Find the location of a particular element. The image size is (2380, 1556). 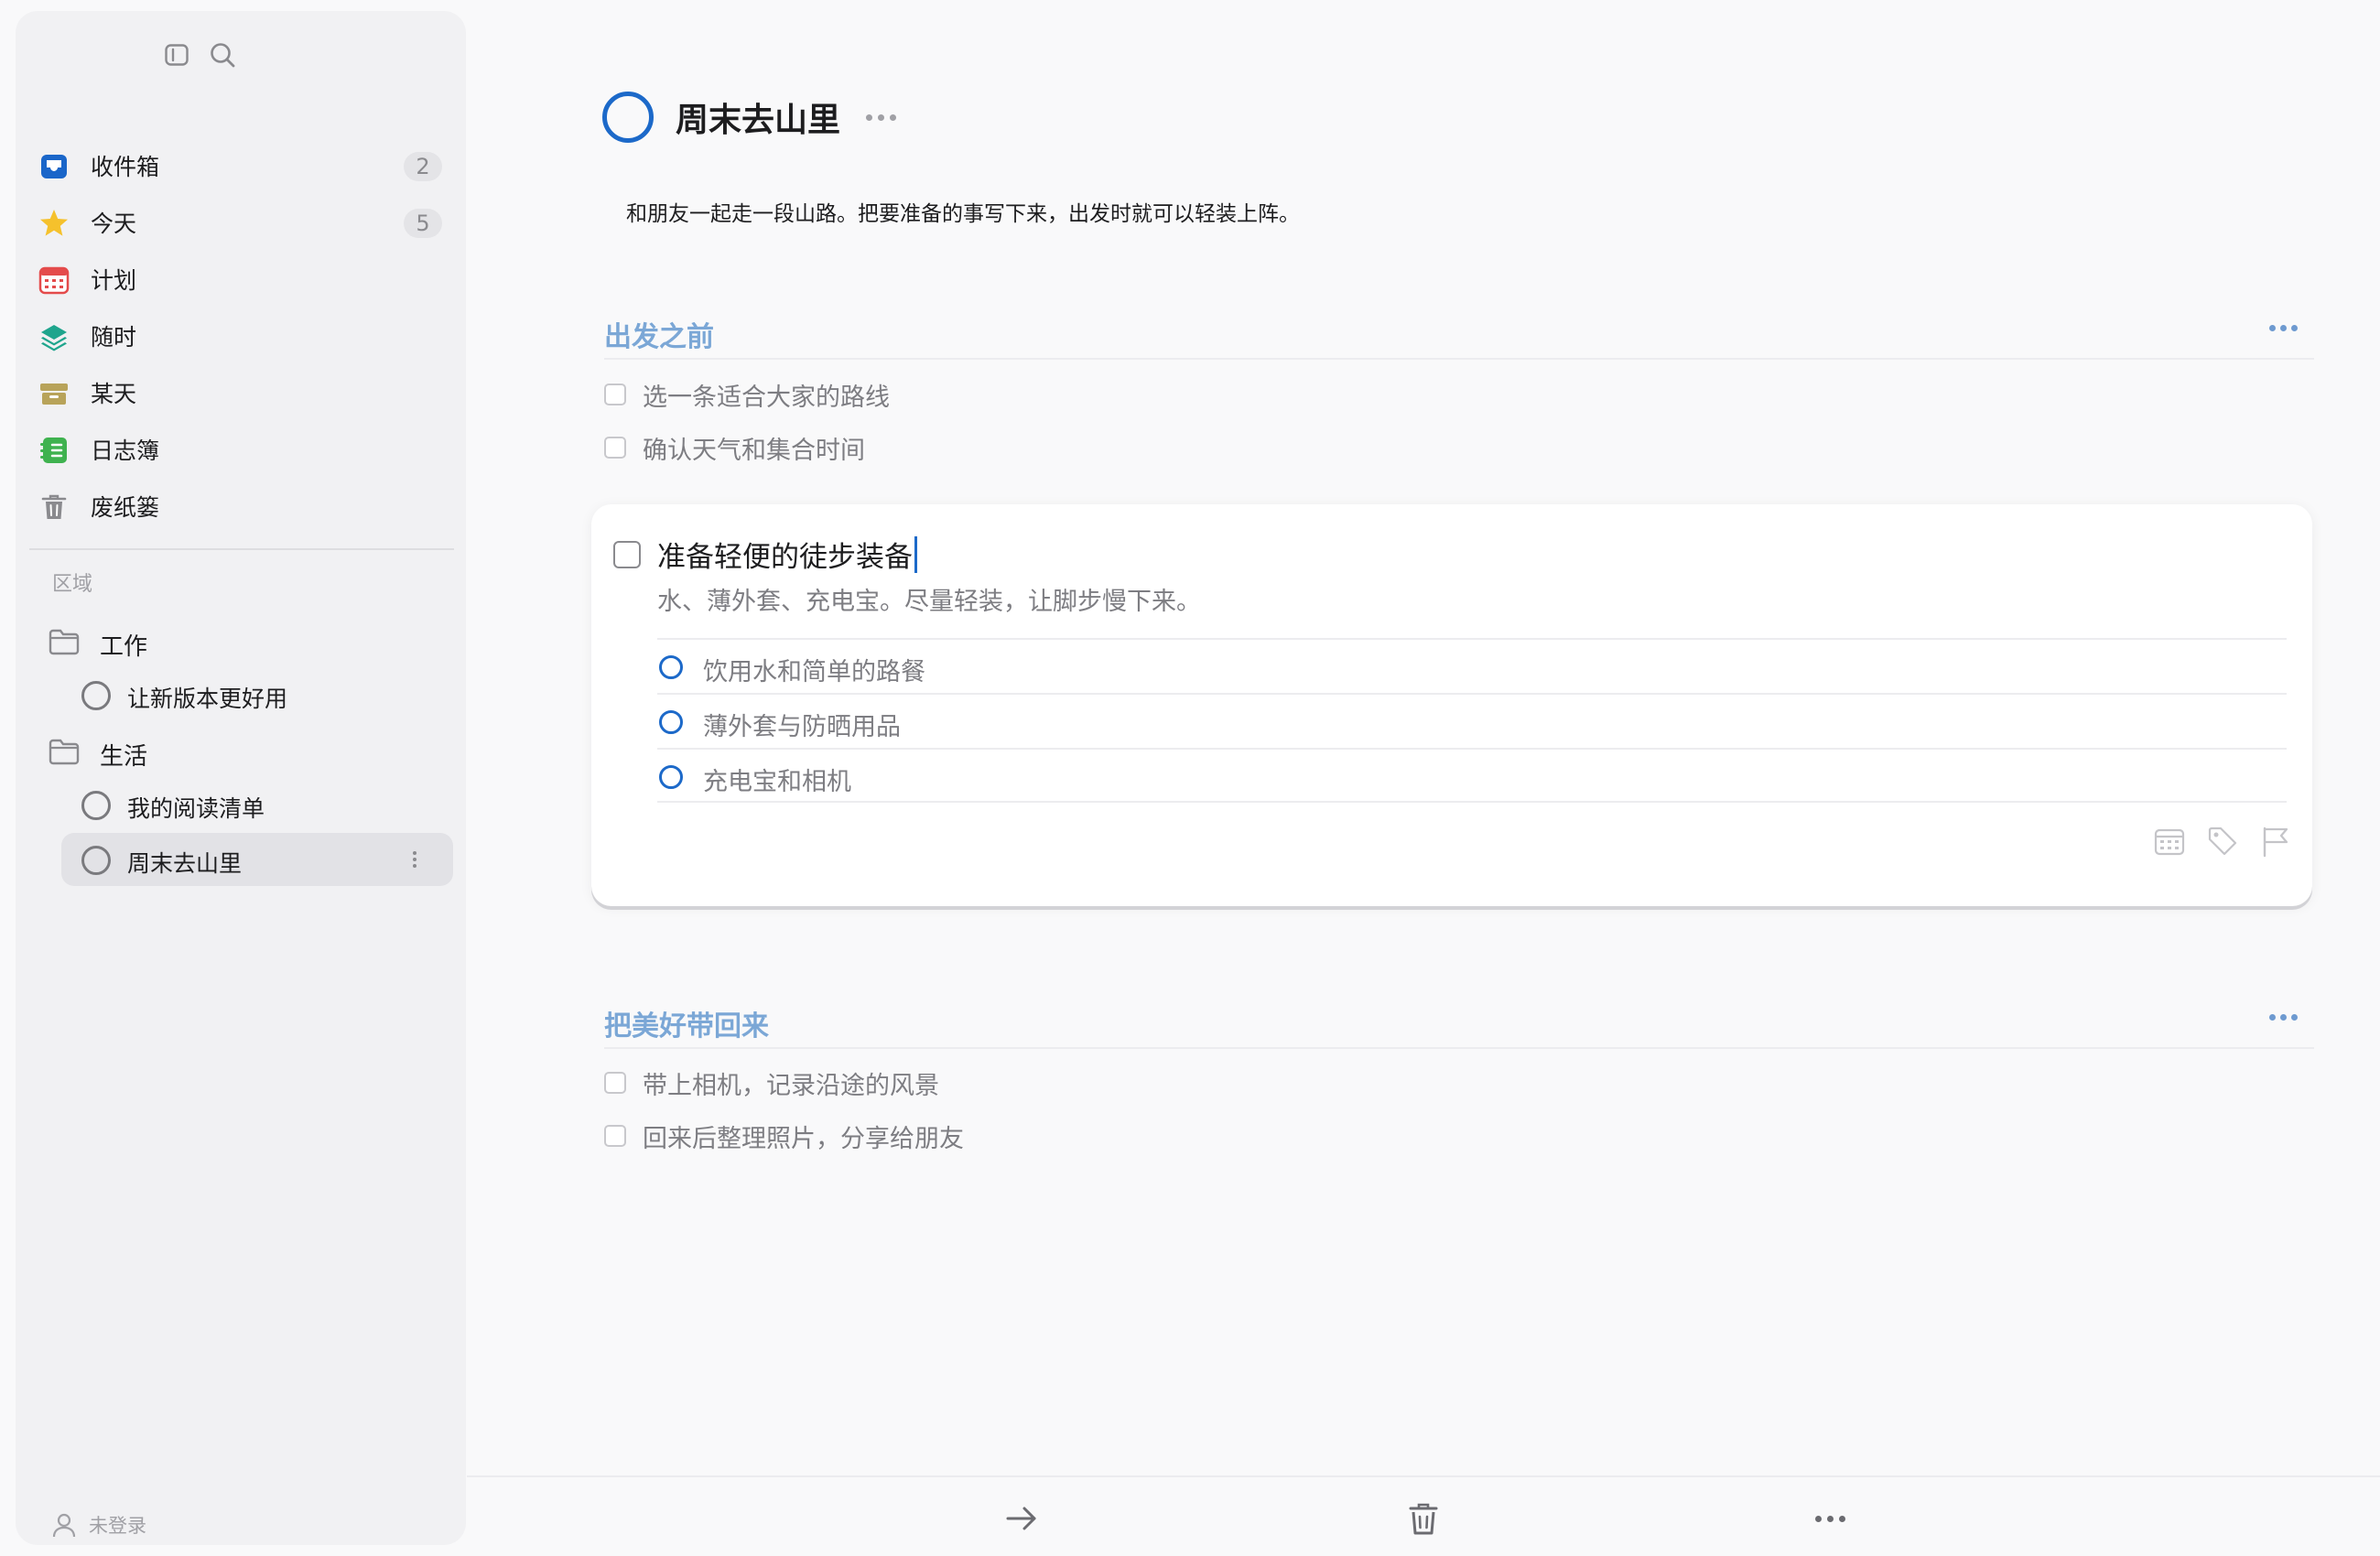

user-icon is located at coordinates (64, 1525).